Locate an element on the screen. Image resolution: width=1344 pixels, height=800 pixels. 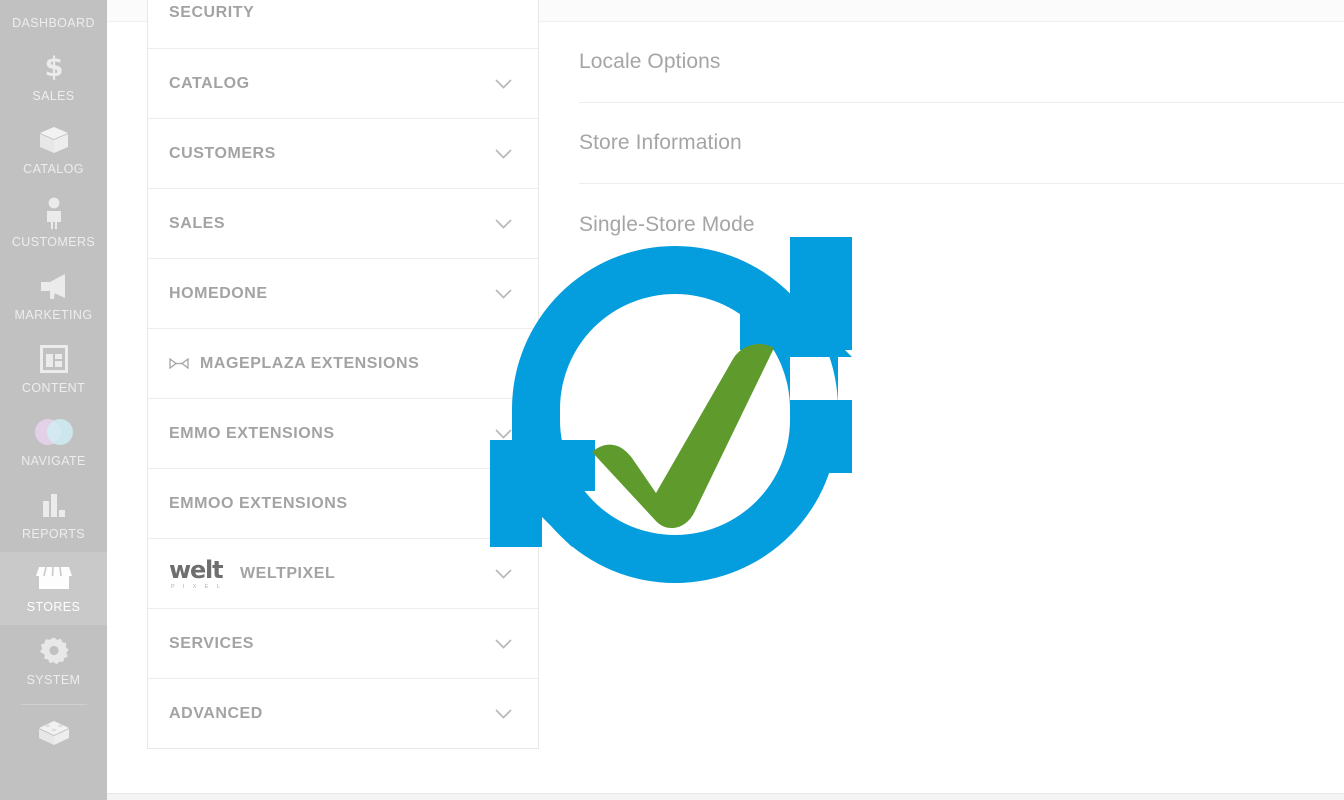
sidebar-item-label: SALES is located at coordinates (53, 96).